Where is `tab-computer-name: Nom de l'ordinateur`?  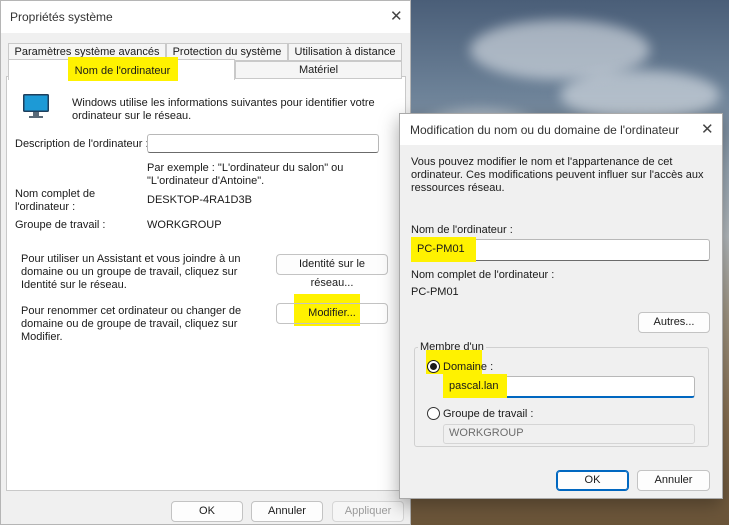
tab-computer-name: Nom de l'ordinateur is located at coordinates (121, 69).